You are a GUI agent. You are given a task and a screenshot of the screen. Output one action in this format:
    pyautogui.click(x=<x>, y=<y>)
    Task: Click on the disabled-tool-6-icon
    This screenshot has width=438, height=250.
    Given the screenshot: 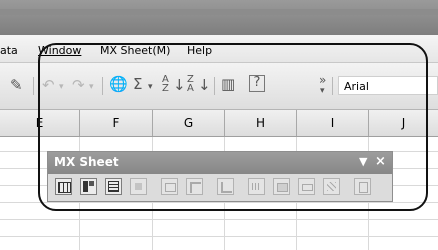 What is the action you would take?
    pyautogui.click(x=281, y=186)
    